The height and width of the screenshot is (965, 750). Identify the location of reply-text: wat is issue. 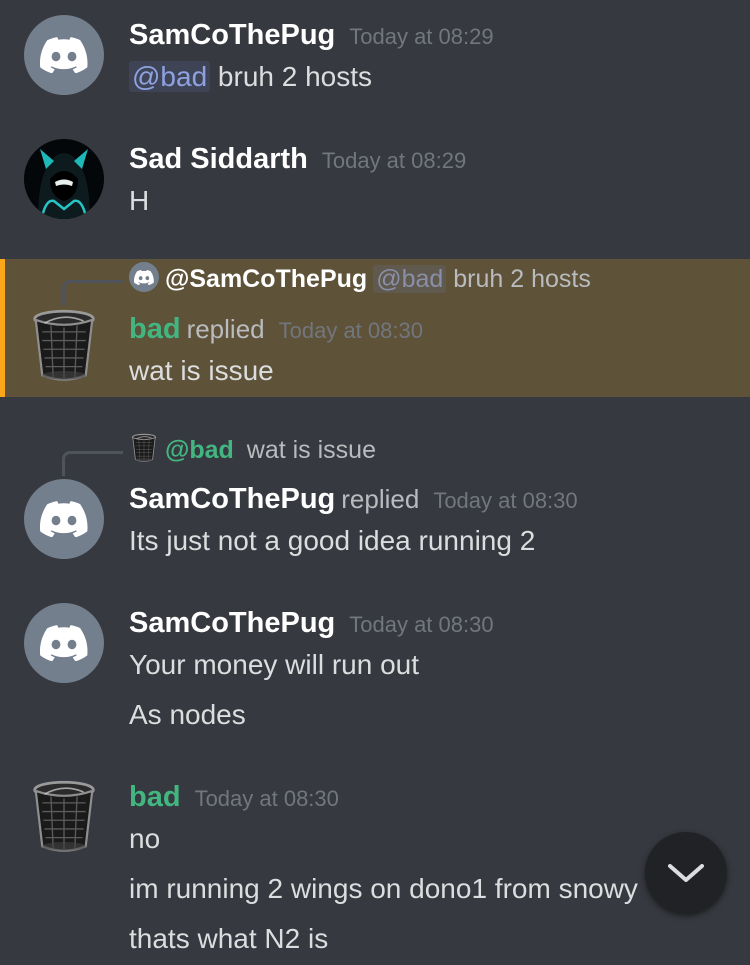
(311, 450).